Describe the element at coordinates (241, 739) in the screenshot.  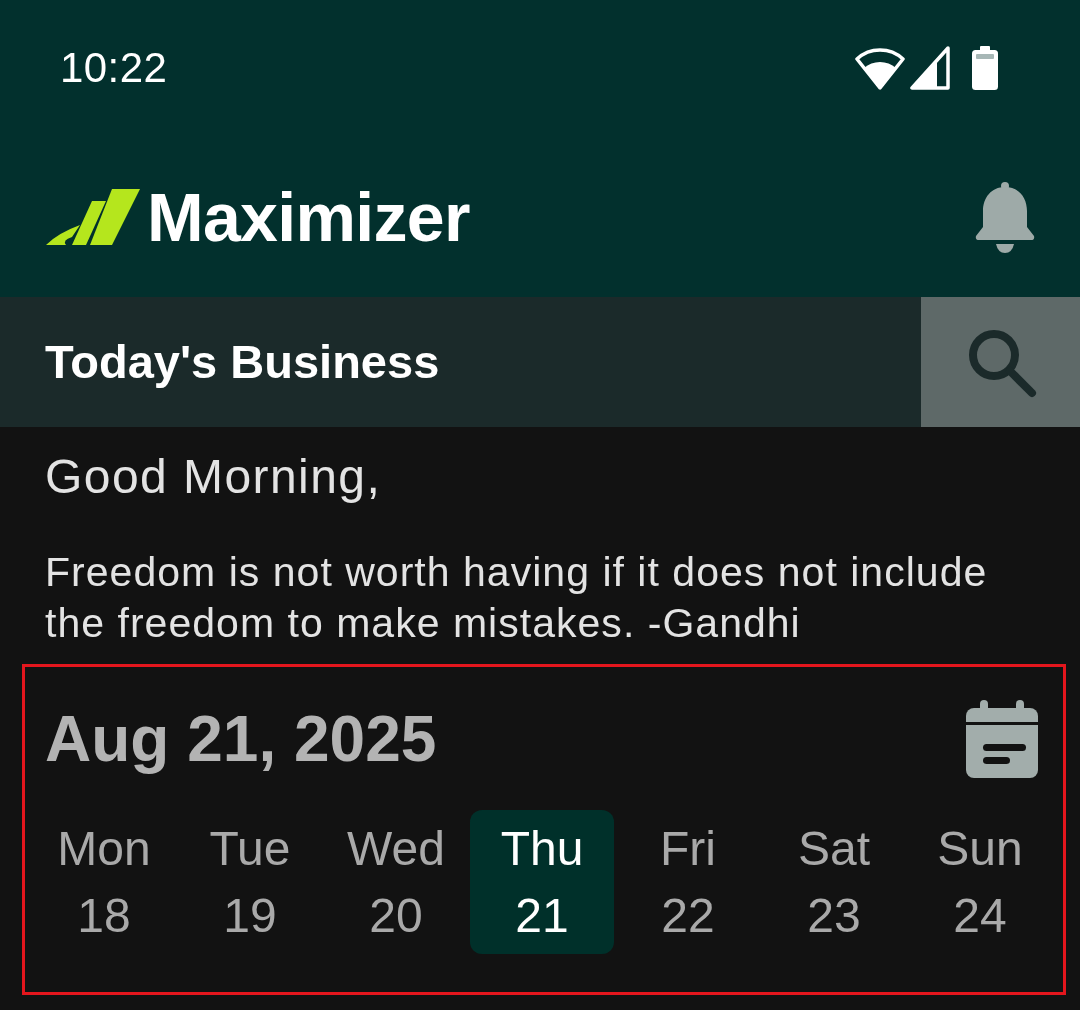
I see `current-date: Aug 21, 2025` at that location.